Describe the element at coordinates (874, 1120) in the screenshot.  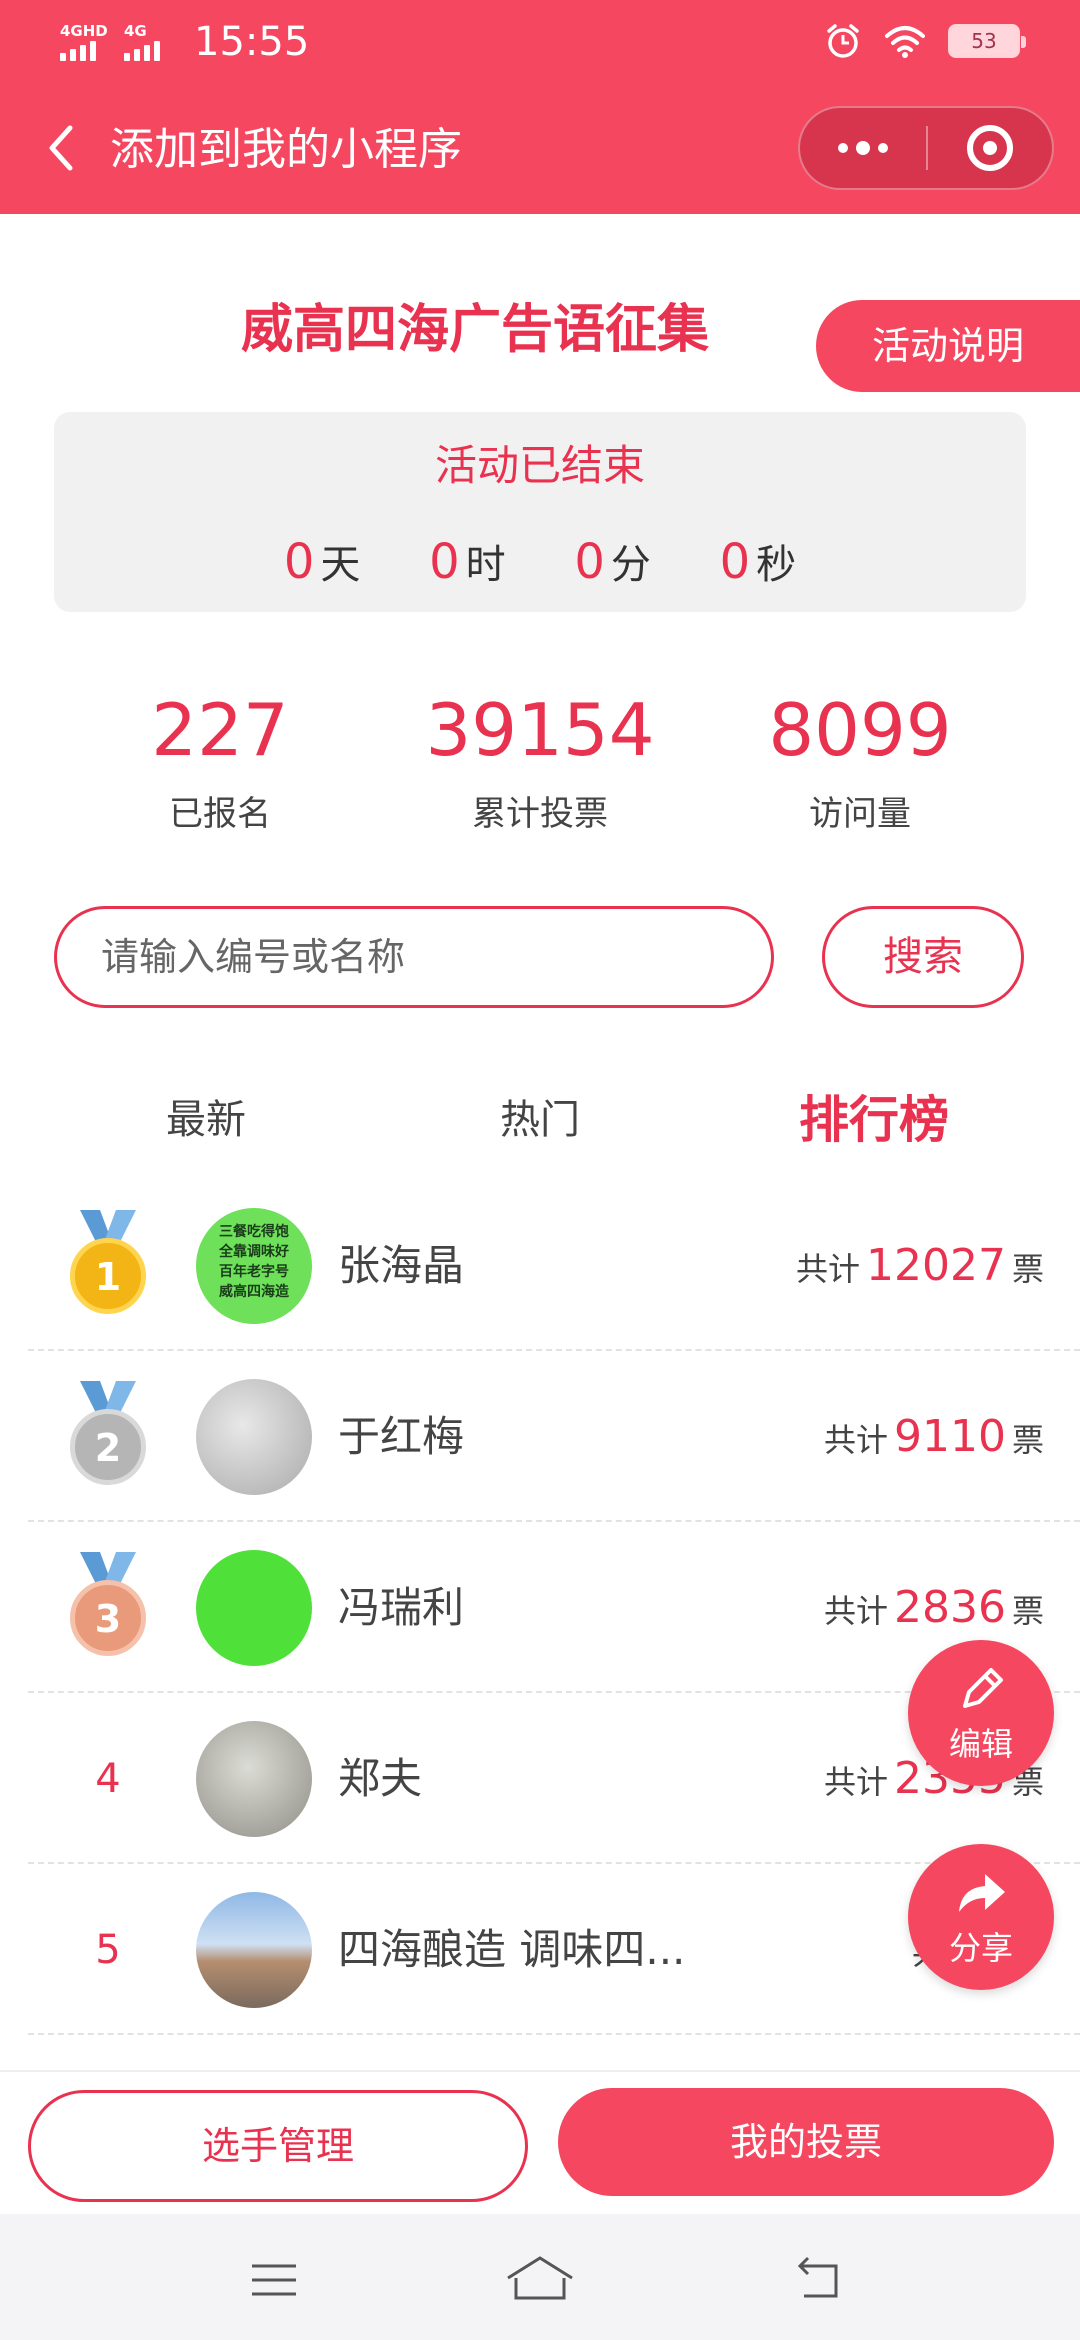
I see `tab-leaderboard: 排行榜` at that location.